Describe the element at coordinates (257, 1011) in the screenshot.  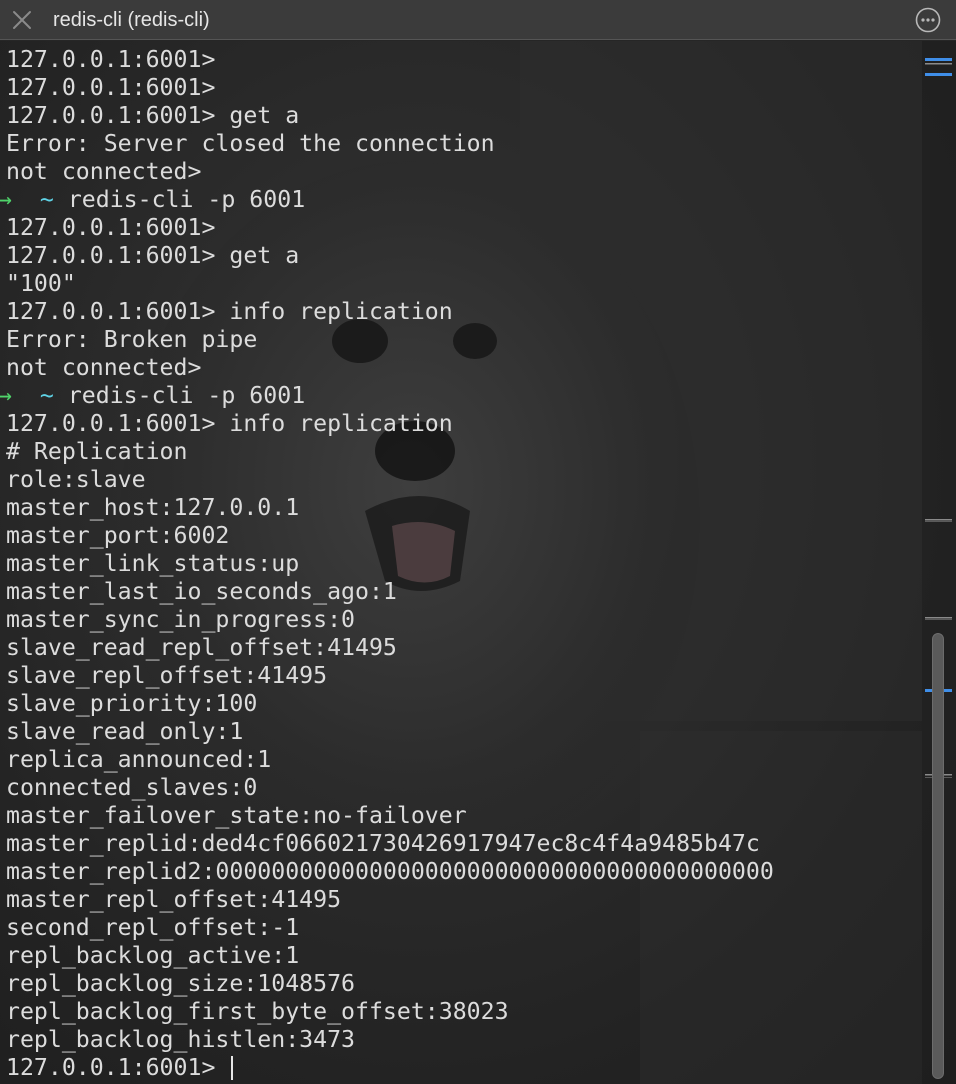
I see `output-line: repl_backlog_first_byte_offset:38023` at that location.